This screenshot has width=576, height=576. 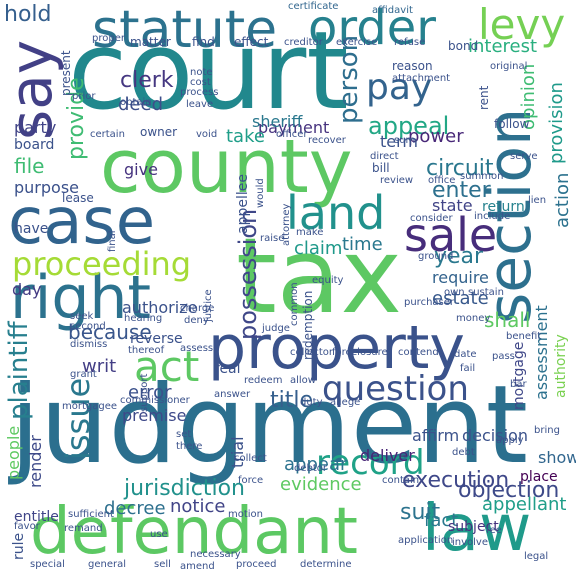 I want to click on word-affidavit: affidavit, so click(x=392, y=10).